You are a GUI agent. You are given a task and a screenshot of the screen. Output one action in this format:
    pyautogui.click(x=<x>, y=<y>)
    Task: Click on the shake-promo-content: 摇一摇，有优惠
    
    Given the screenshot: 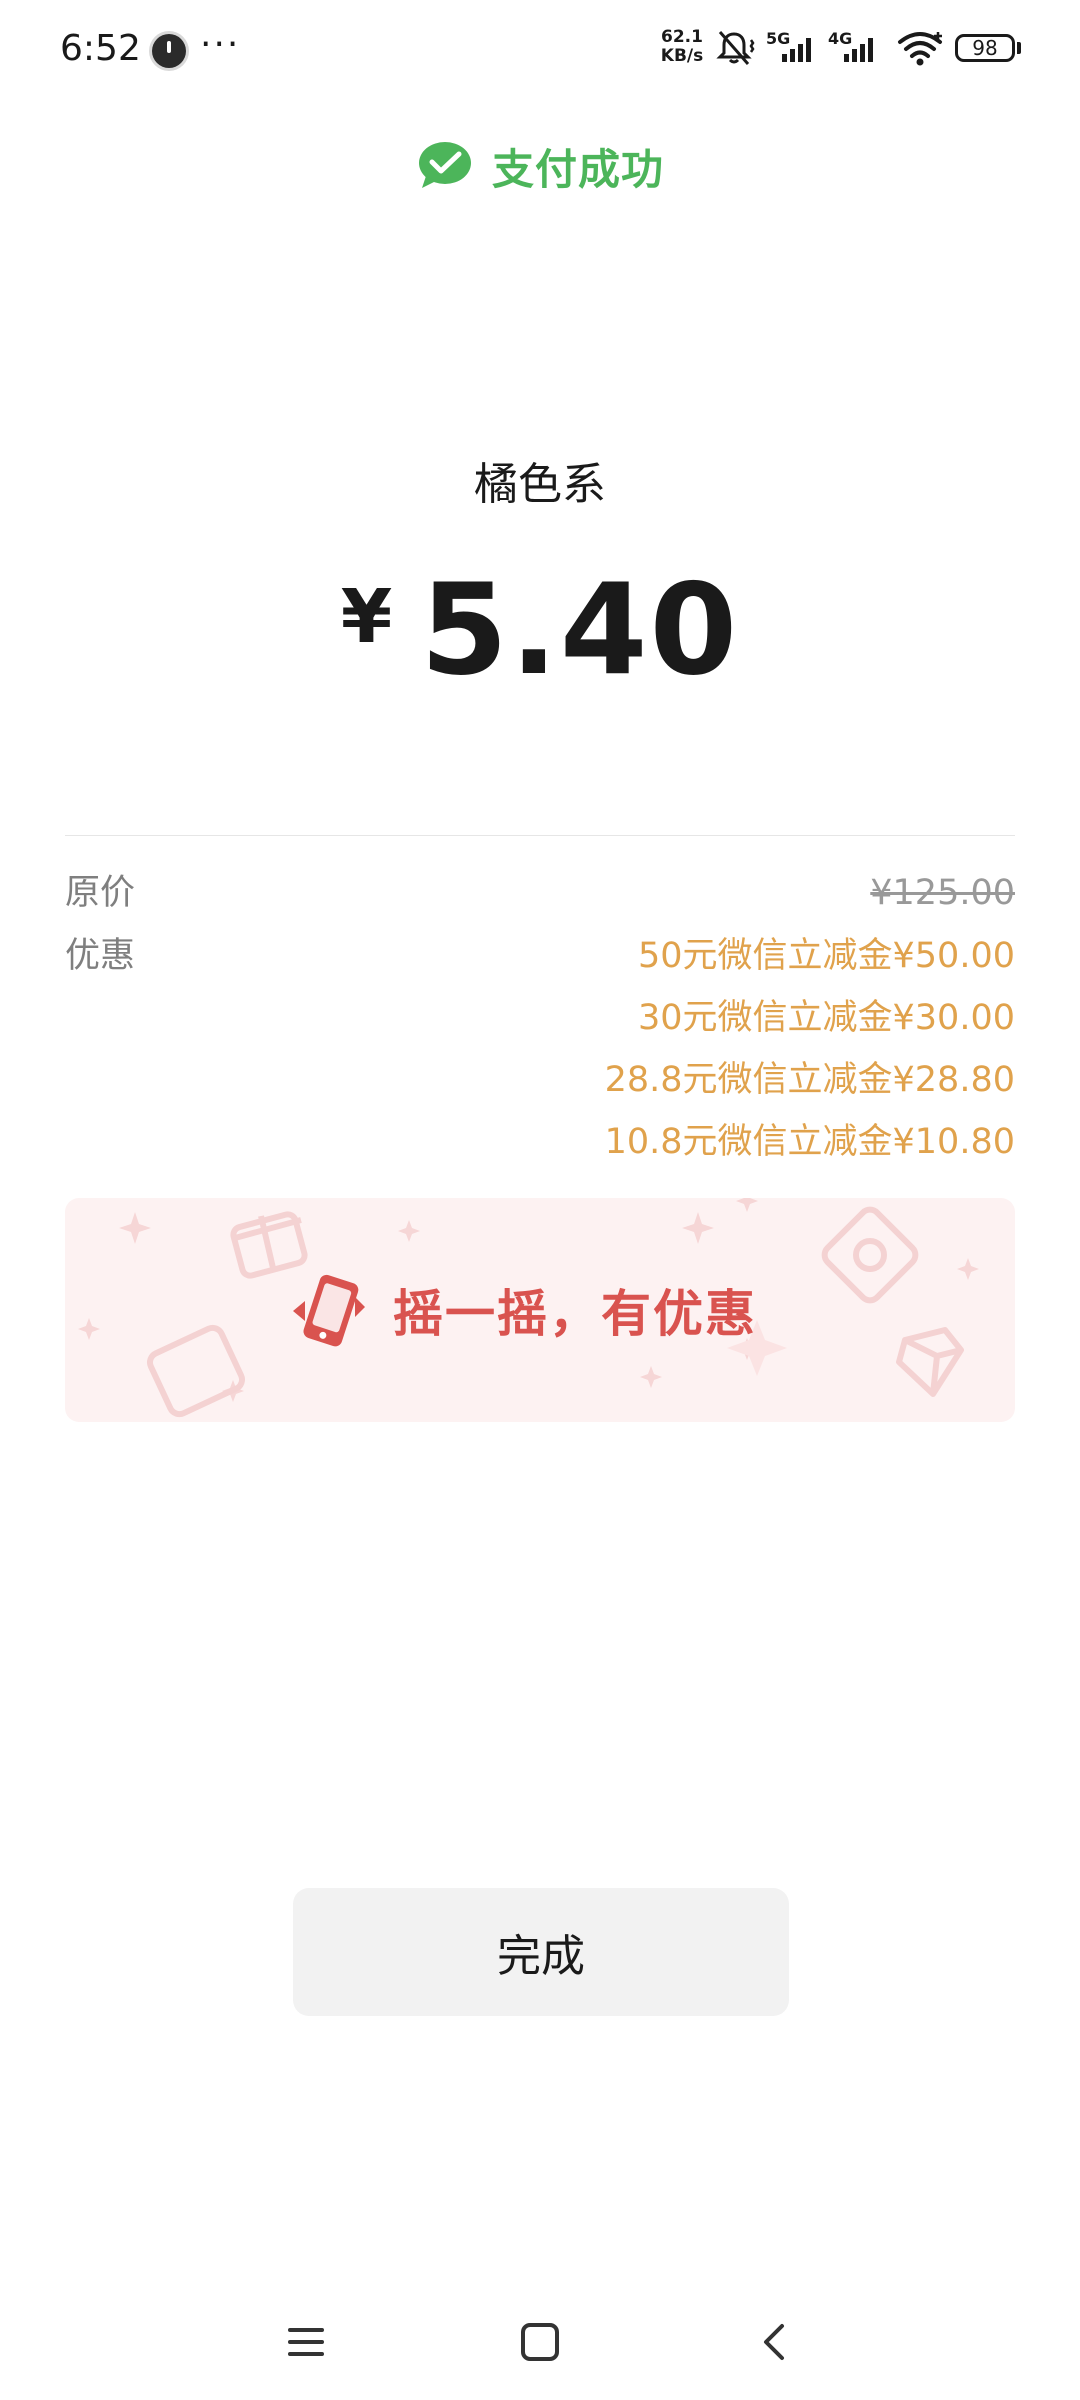 What is the action you would take?
    pyautogui.click(x=540, y=1310)
    